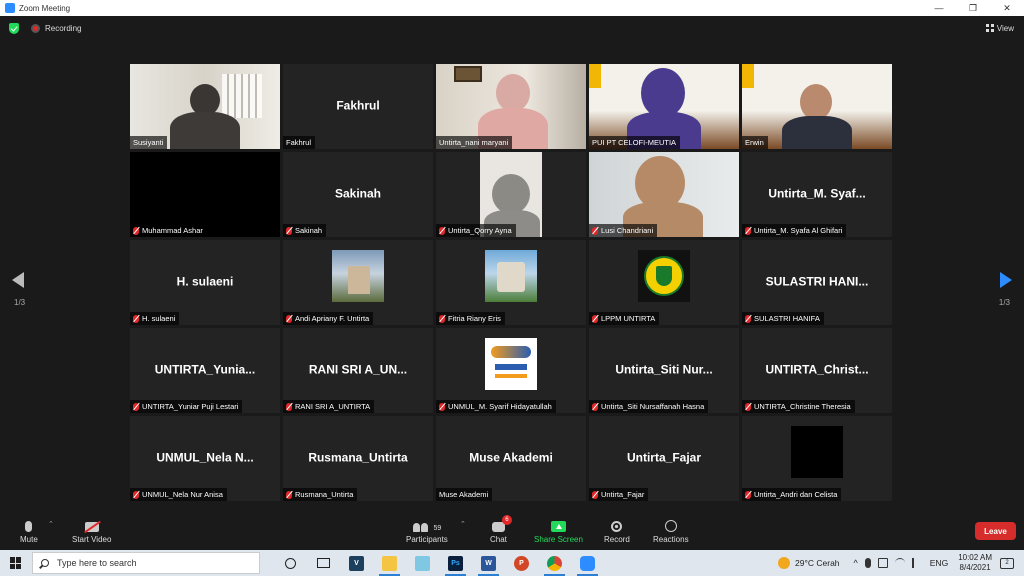 This screenshot has height=576, width=1024. I want to click on maximize-button: ❐, so click(973, 8).